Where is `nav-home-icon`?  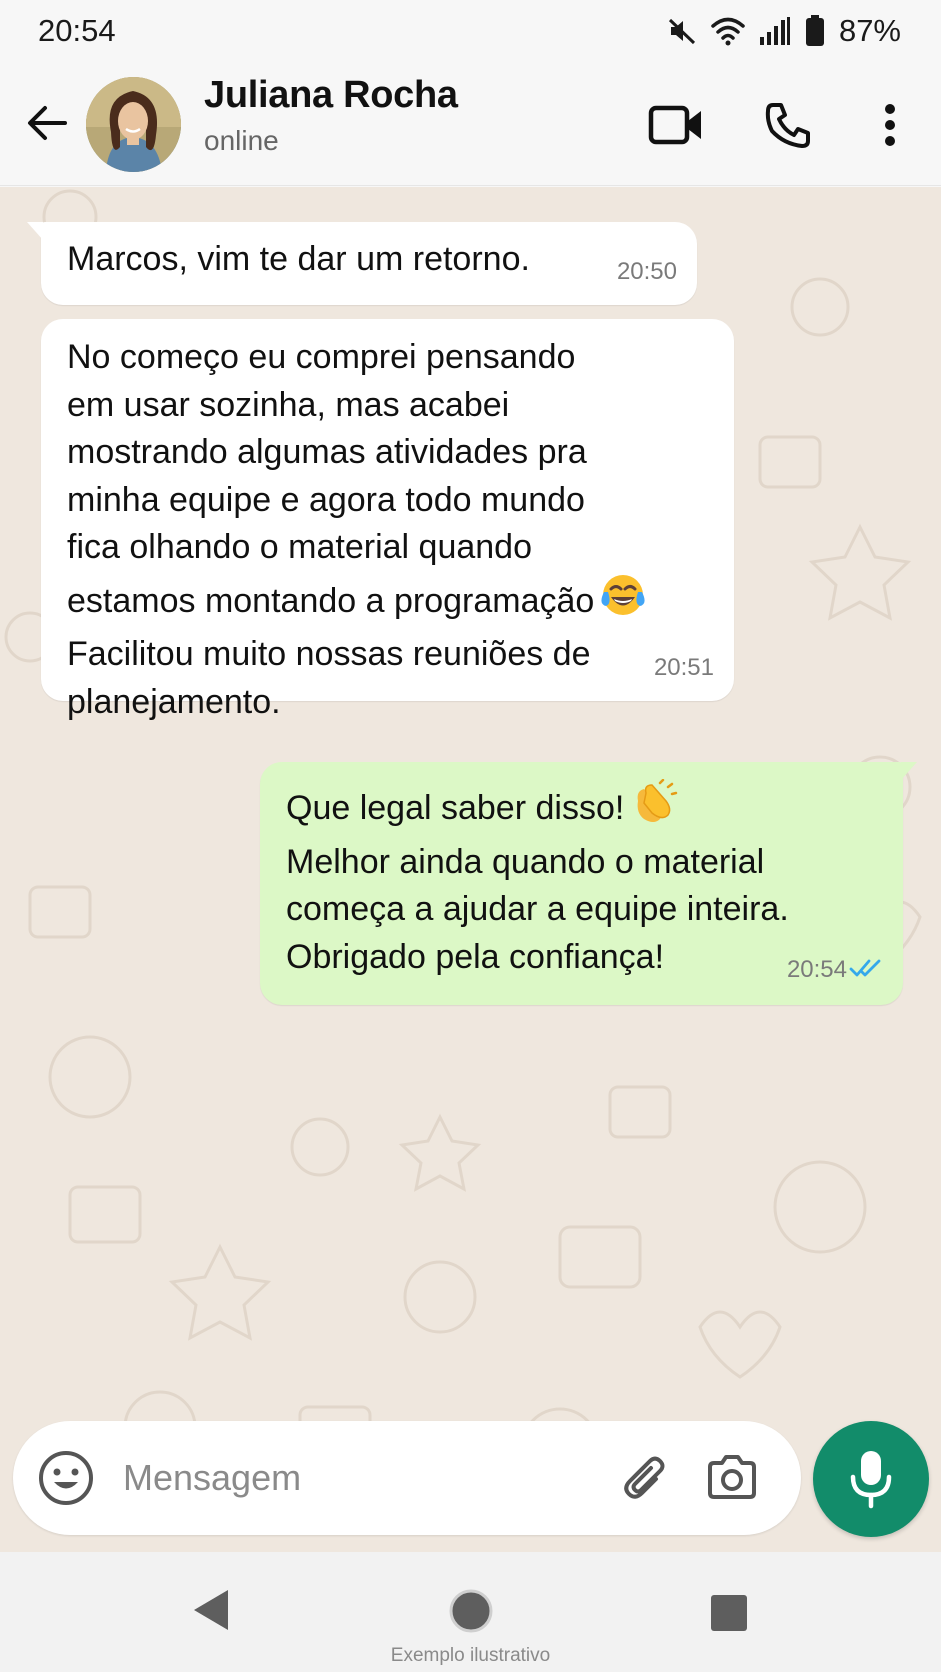 nav-home-icon is located at coordinates (471, 1611).